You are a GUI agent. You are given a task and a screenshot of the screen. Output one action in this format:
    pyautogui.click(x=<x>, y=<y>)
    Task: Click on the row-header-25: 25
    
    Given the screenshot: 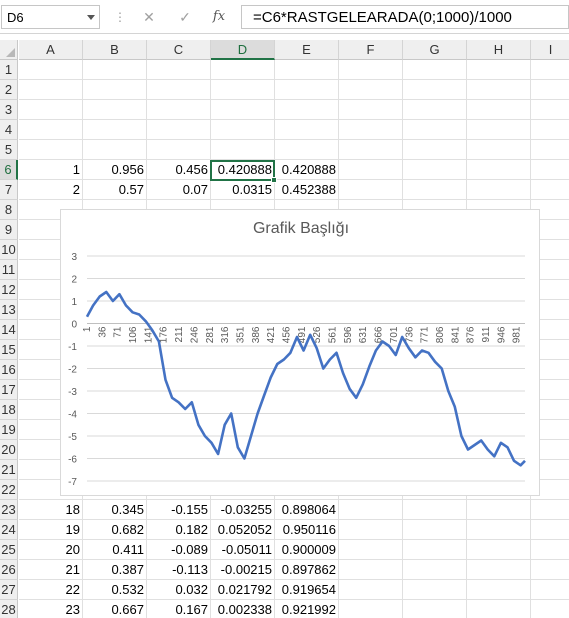 What is the action you would take?
    pyautogui.click(x=9, y=550)
    